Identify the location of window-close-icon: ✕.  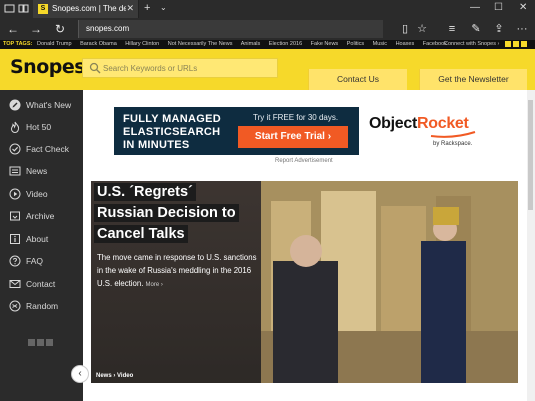
(523, 7).